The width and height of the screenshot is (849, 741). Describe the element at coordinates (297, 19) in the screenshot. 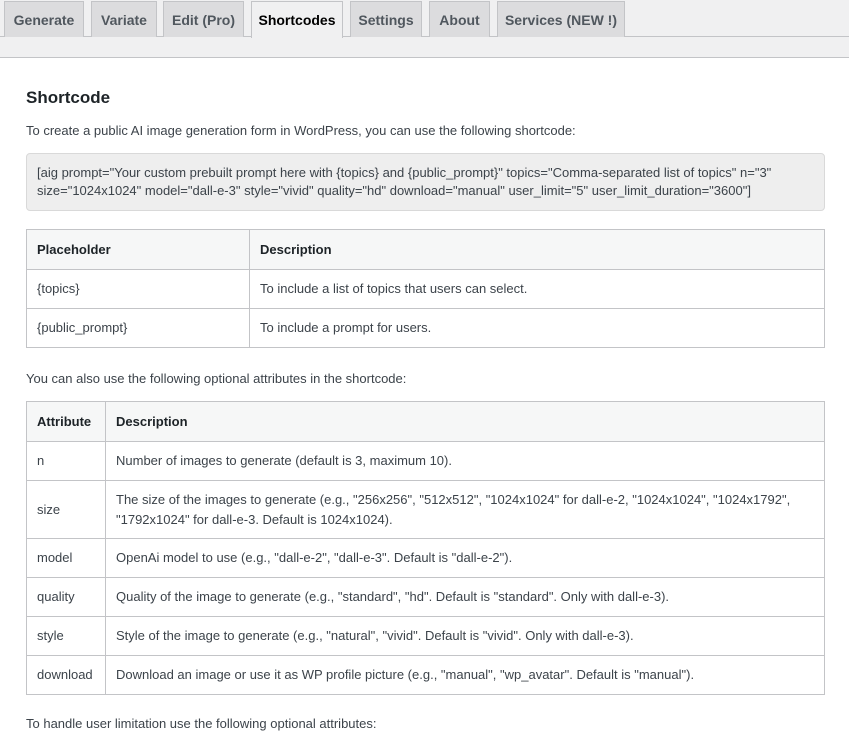

I see `tab-shortcodes: Shortcodes` at that location.